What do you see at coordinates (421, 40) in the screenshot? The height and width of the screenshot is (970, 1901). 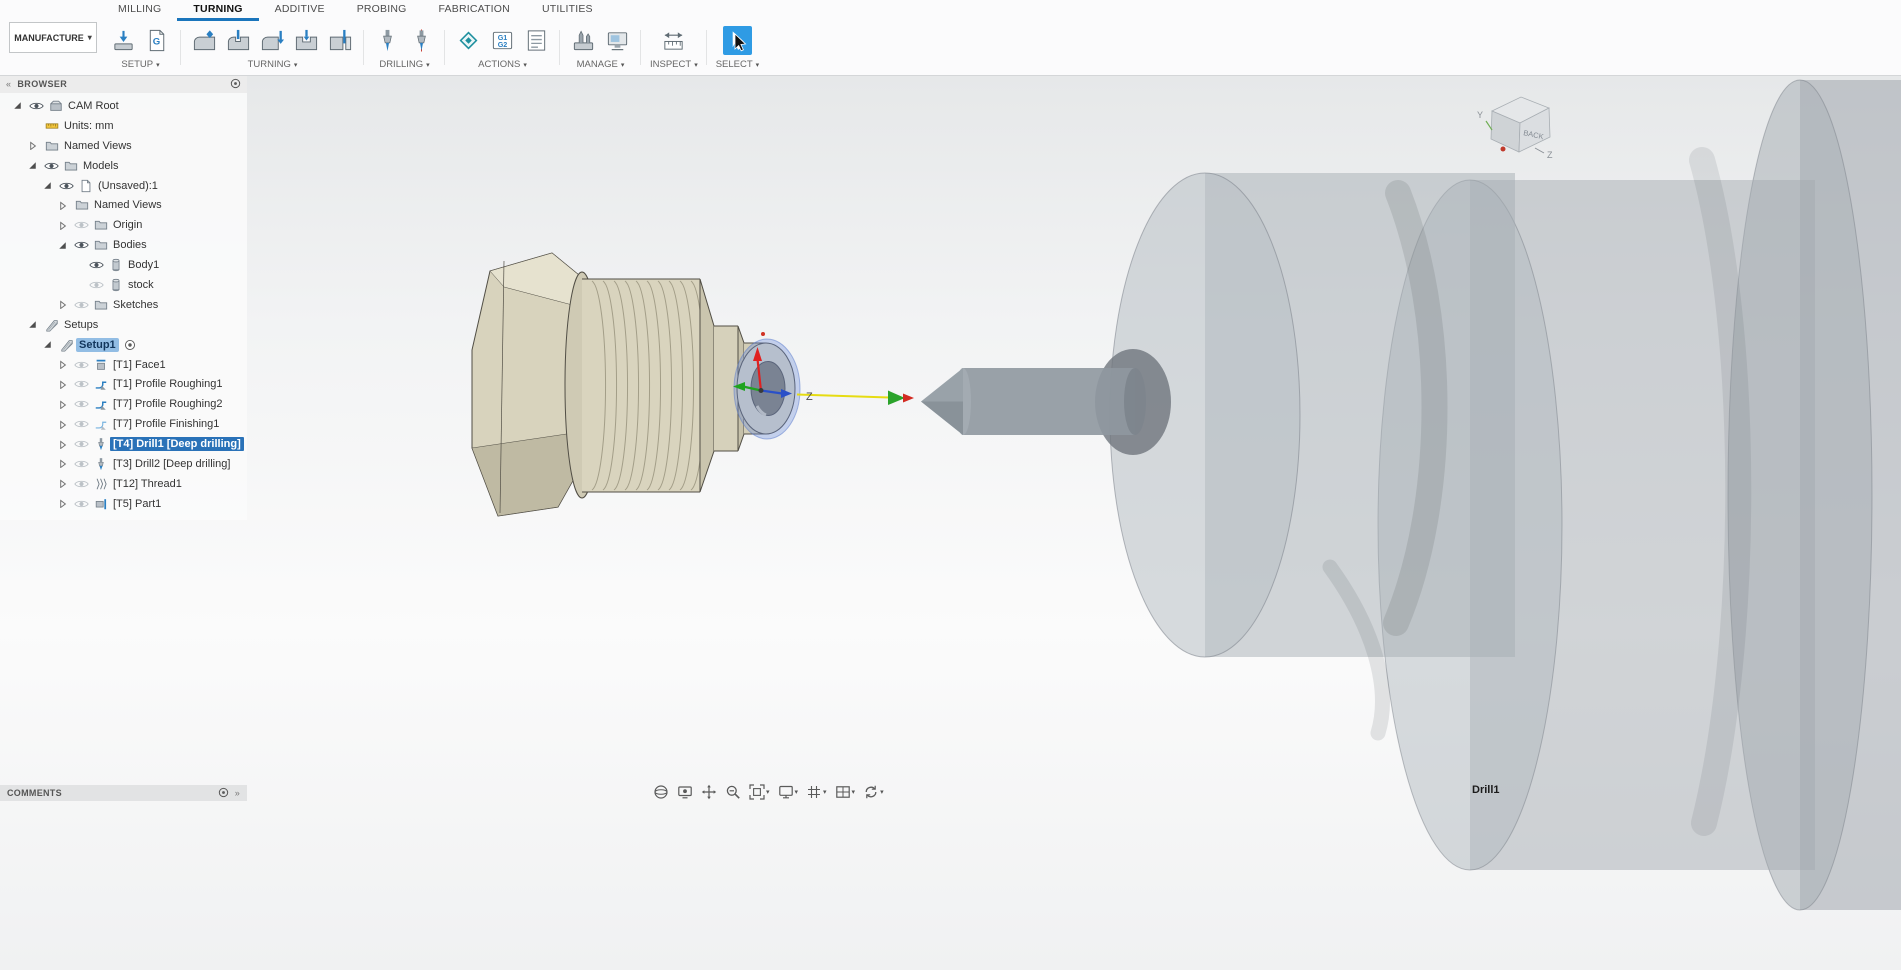 I see `drill-deep-button` at bounding box center [421, 40].